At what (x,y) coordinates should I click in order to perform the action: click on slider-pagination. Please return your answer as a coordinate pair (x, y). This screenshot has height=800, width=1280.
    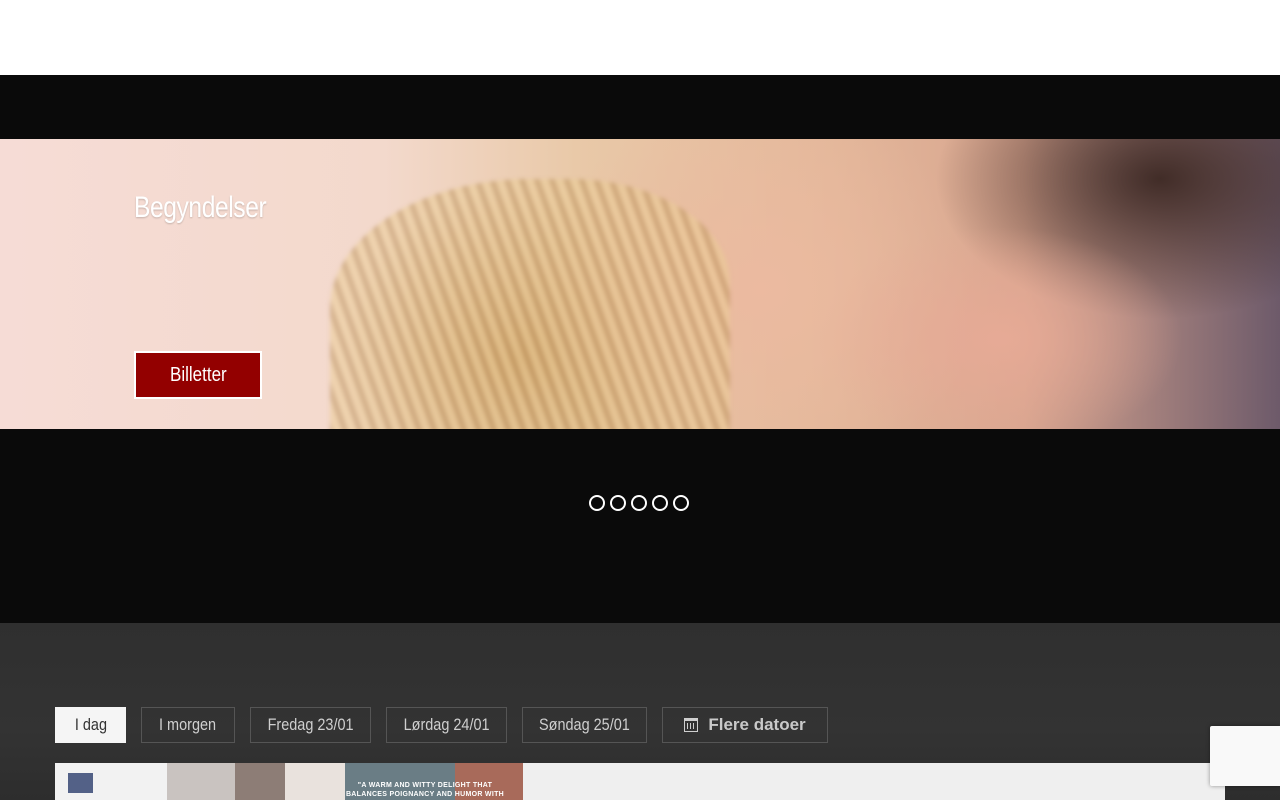
    Looking at the image, I should click on (639, 503).